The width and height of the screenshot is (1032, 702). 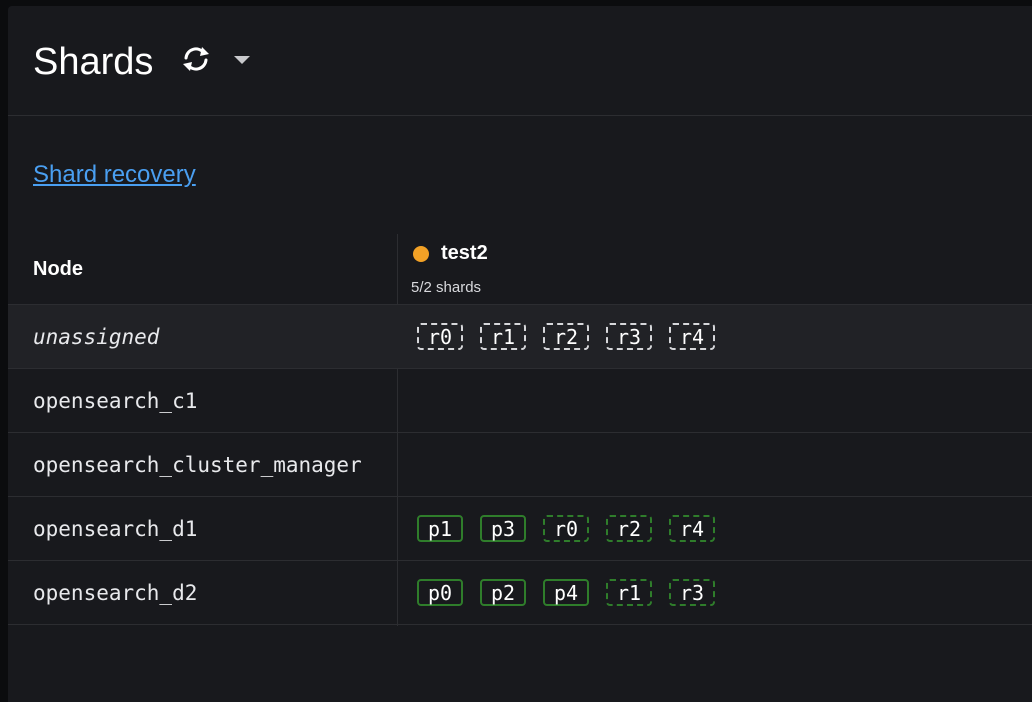 I want to click on table-row: unassigned r0 r1 r2 r3 r4, so click(x=520, y=337).